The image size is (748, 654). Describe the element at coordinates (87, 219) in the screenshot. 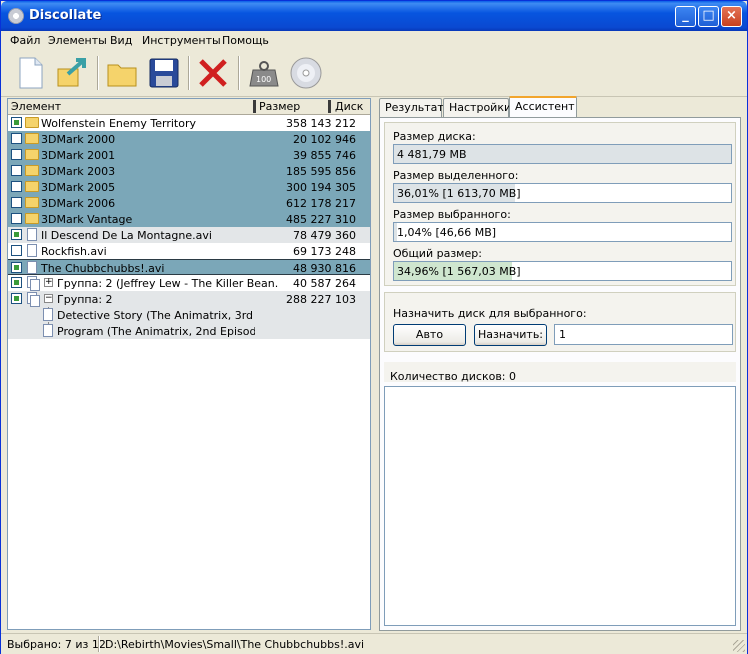

I see `row-name: 3DMark Vantage` at that location.